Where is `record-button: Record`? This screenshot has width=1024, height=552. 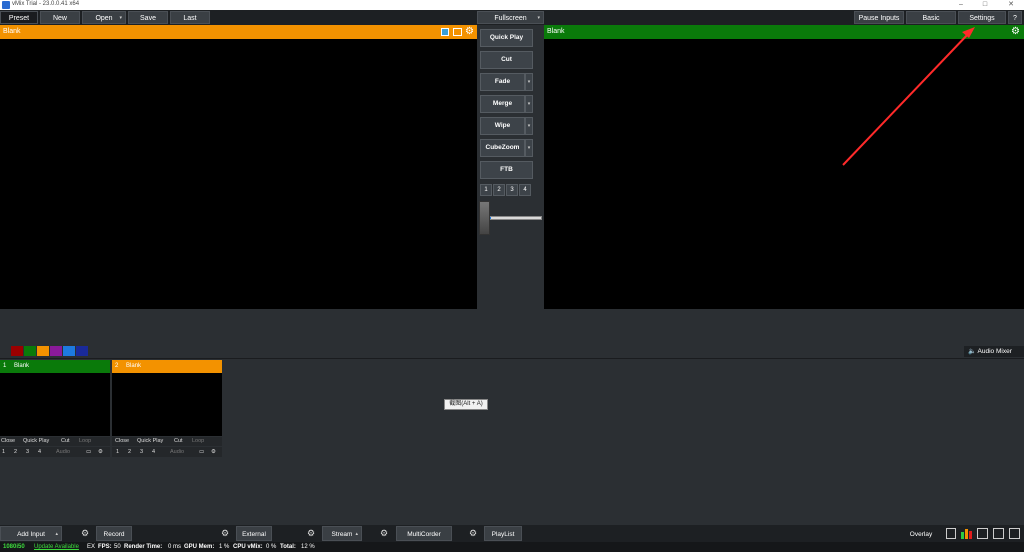 record-button: Record is located at coordinates (114, 533).